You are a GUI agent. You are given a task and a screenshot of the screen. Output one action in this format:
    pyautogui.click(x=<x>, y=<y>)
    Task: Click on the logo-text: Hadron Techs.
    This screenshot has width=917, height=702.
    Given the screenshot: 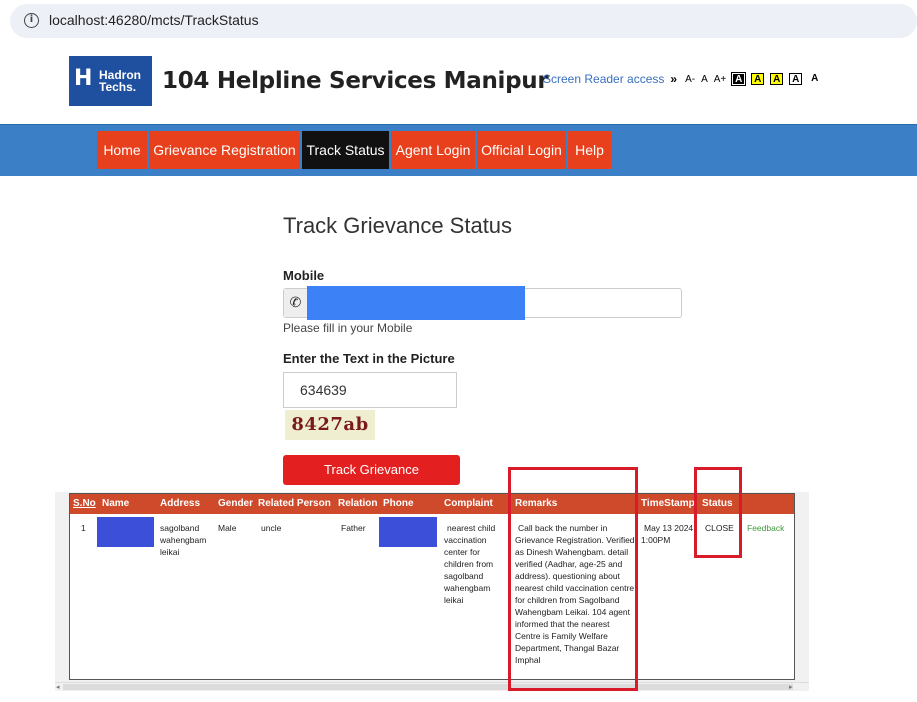 What is the action you would take?
    pyautogui.click(x=120, y=81)
    